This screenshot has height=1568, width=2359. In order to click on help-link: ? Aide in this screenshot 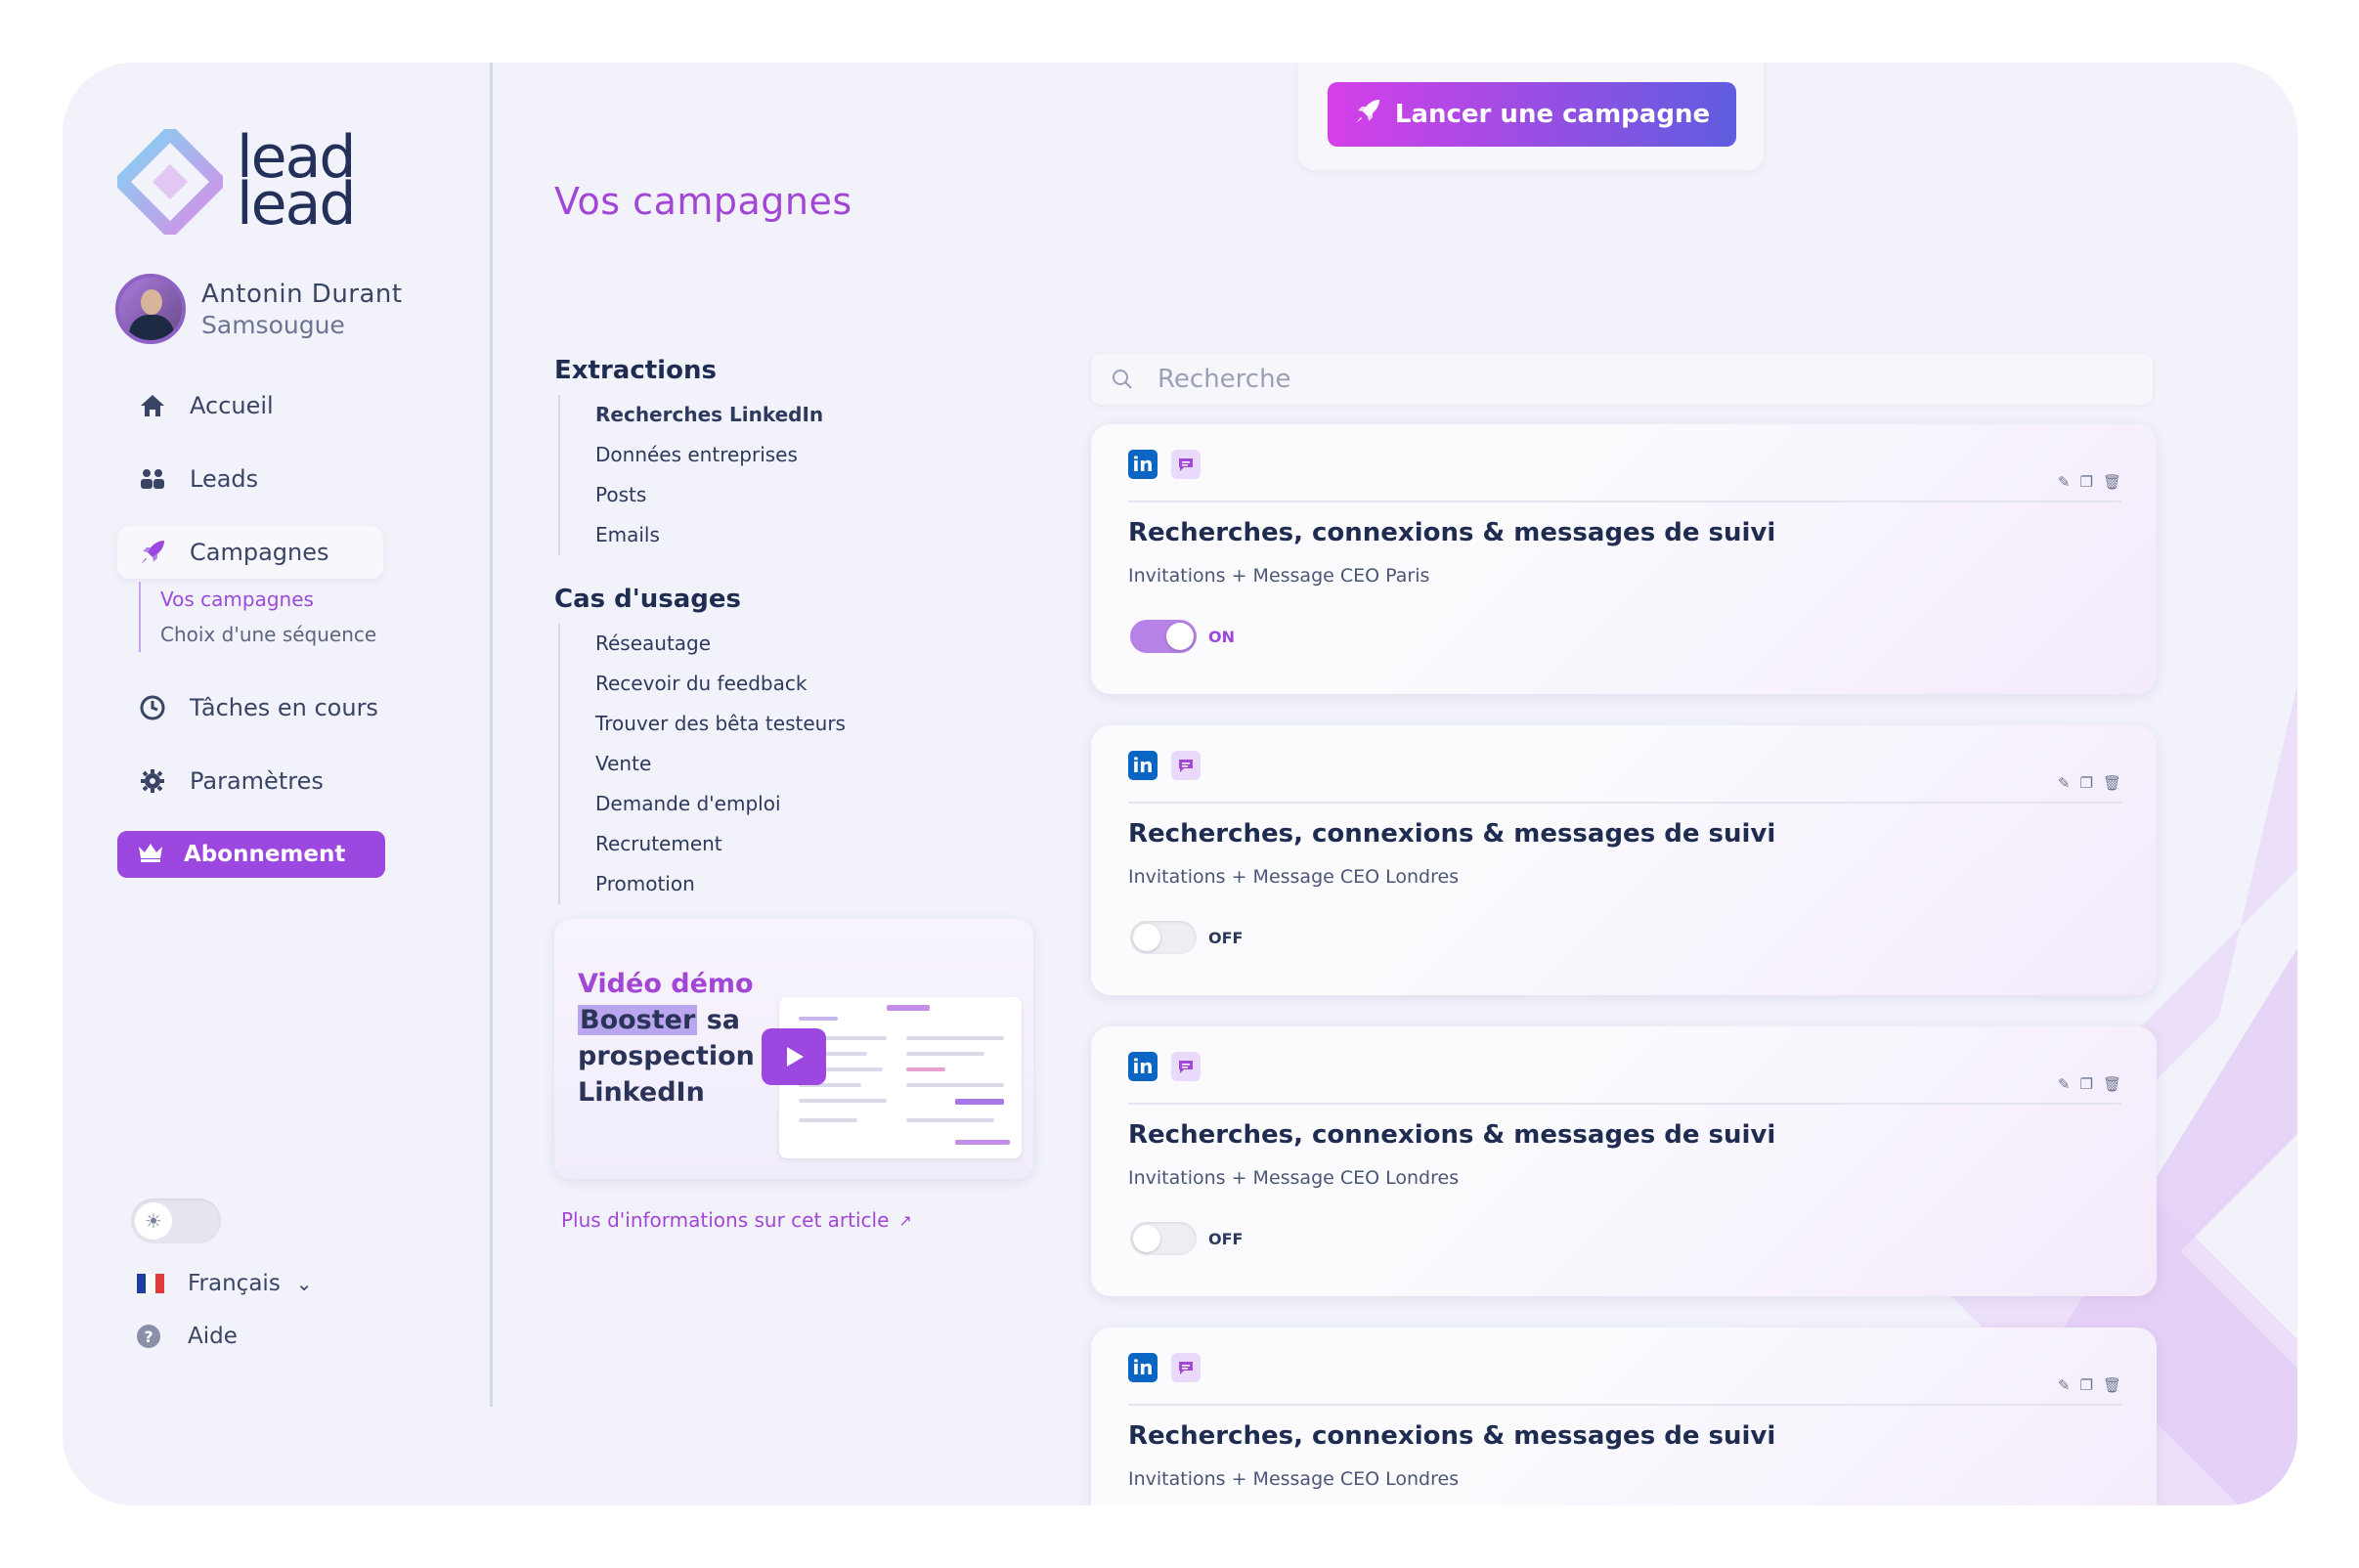, I will do `click(187, 1337)`.